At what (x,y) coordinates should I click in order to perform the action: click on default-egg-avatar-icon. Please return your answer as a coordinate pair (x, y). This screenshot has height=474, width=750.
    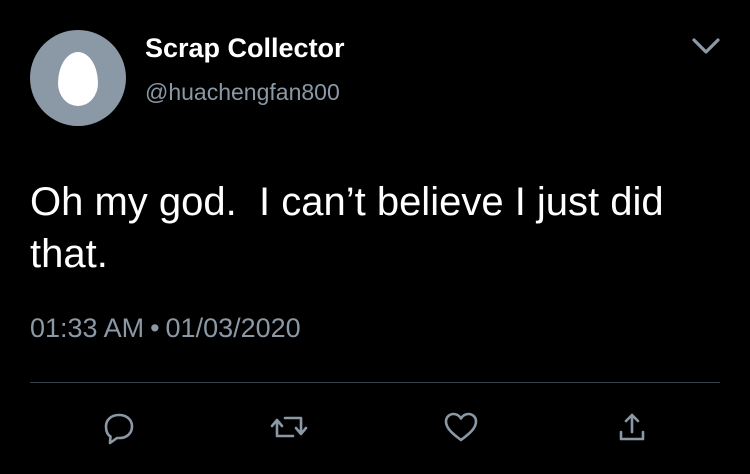
    Looking at the image, I should click on (78, 79).